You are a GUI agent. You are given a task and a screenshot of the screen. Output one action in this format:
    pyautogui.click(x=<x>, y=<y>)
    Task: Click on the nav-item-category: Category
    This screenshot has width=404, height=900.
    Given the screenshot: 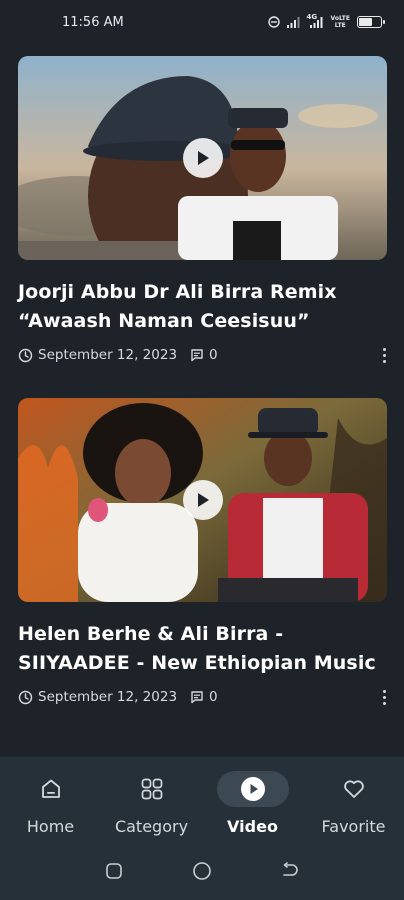 What is the action you would take?
    pyautogui.click(x=152, y=803)
    